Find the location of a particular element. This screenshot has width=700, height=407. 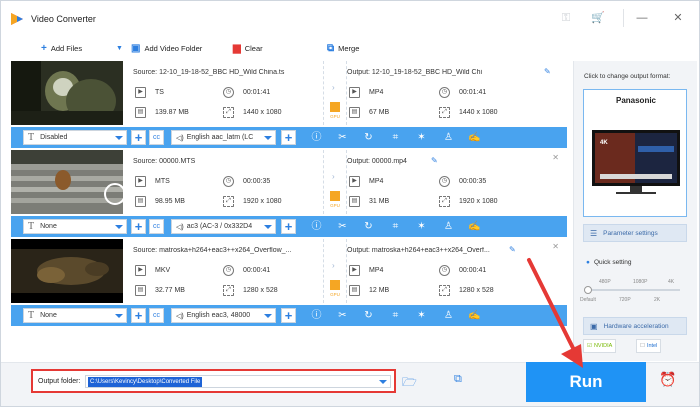

output-size: ▤ 67 MB is located at coordinates (369, 112).